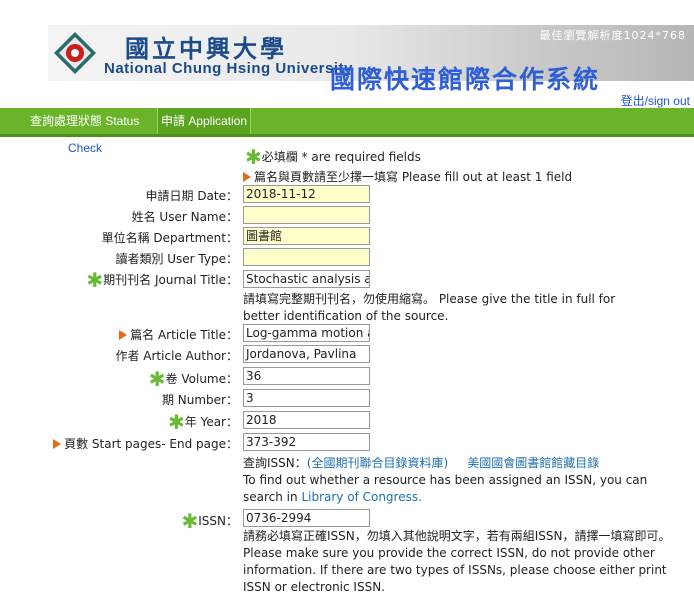  I want to click on journal-title-label: 期刊刊名 Journal Title：, so click(170, 280).